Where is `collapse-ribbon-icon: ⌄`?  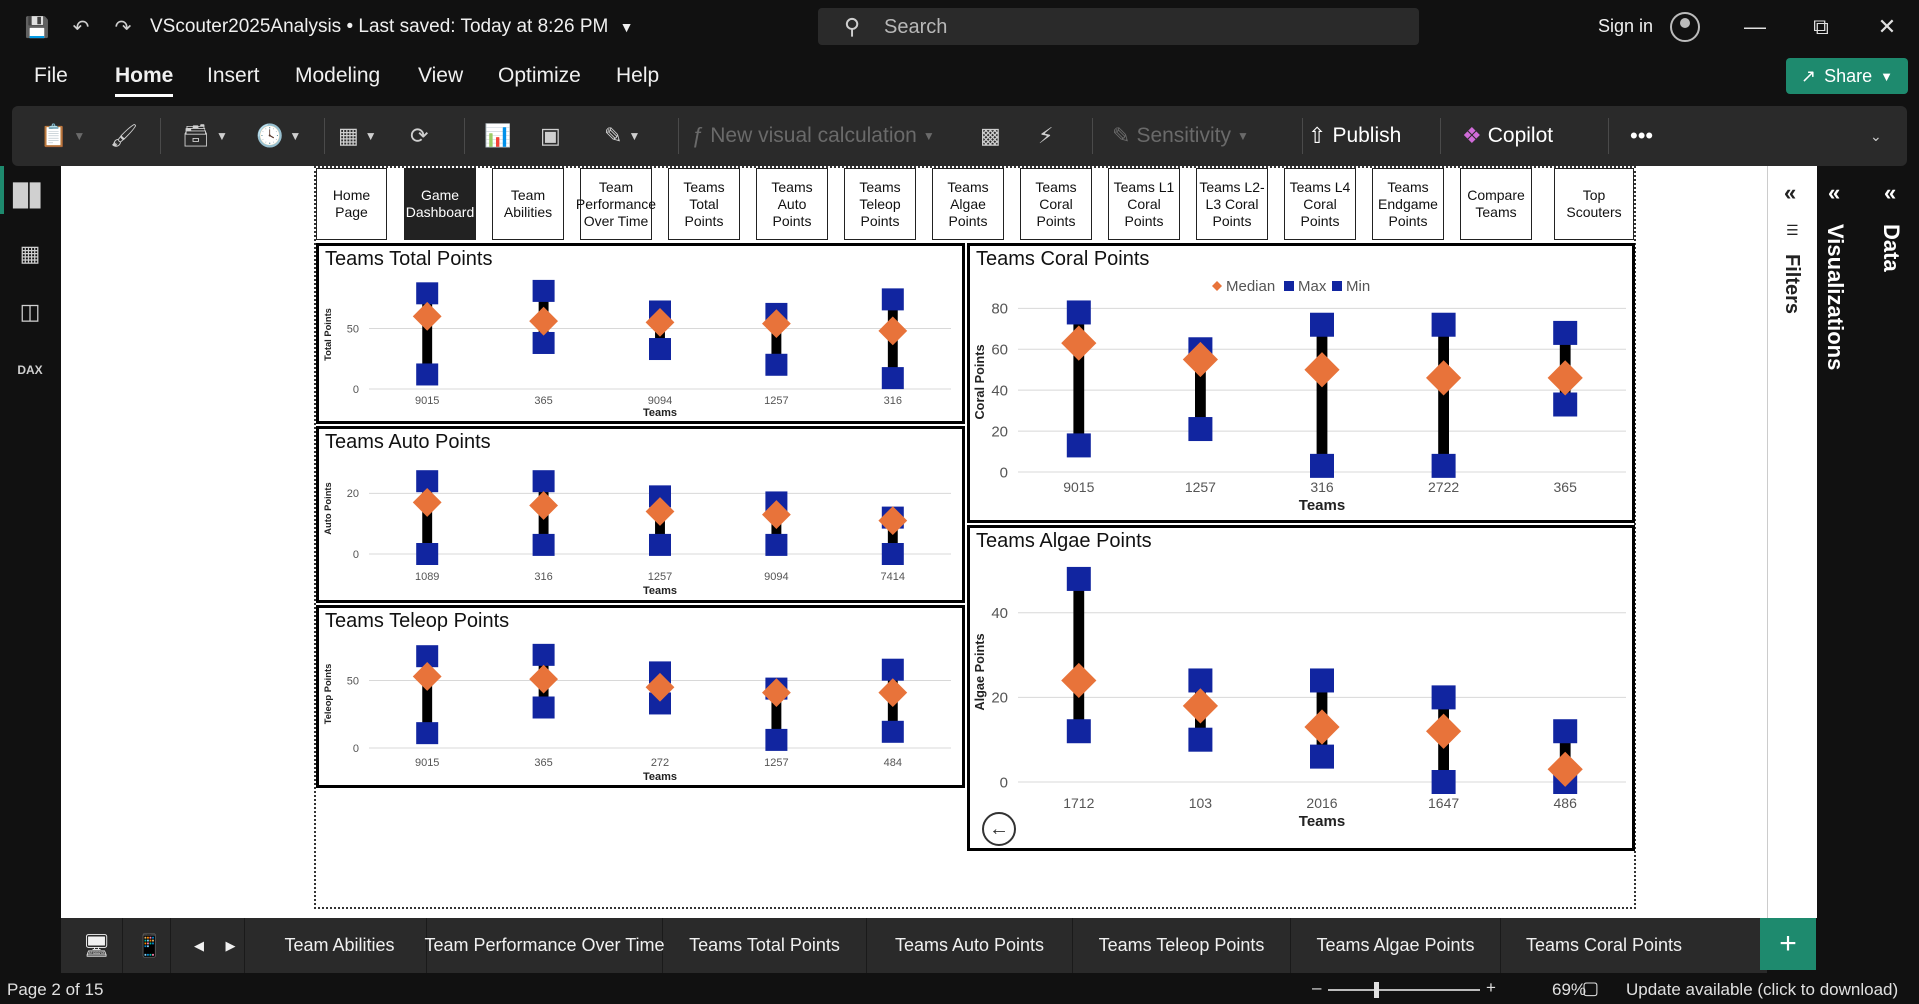 collapse-ribbon-icon: ⌄ is located at coordinates (1876, 136).